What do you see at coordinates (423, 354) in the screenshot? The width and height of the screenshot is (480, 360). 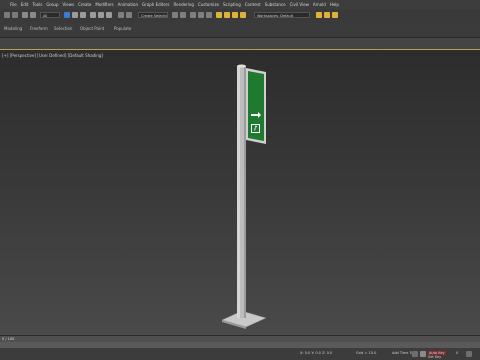 I see `play-icon` at bounding box center [423, 354].